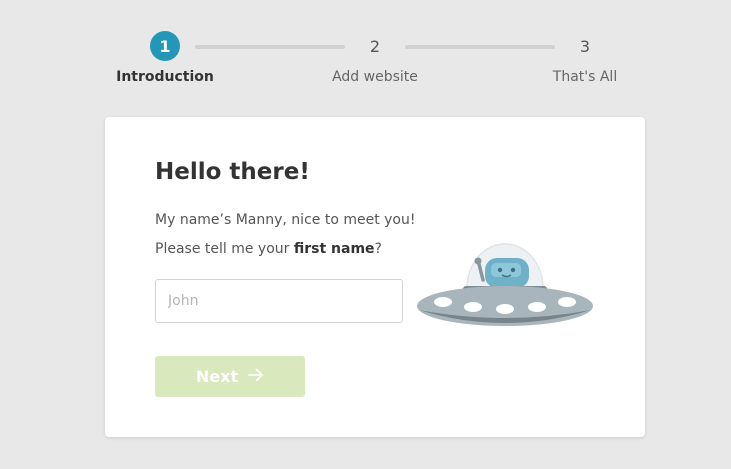 The width and height of the screenshot is (731, 469). I want to click on step-2-indicator: 2, so click(375, 46).